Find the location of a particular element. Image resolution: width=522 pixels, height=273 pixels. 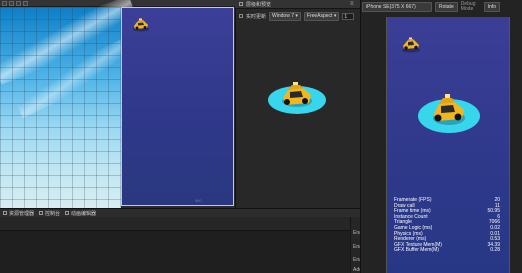

preview-icon is located at coordinates (241, 4).